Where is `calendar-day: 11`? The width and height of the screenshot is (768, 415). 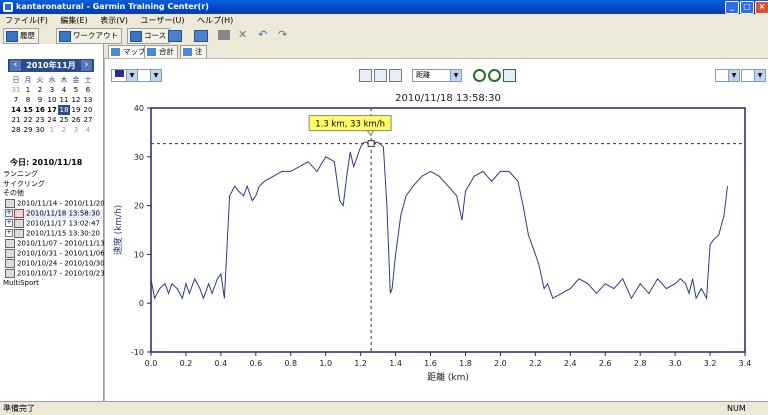 calendar-day: 11 is located at coordinates (64, 100).